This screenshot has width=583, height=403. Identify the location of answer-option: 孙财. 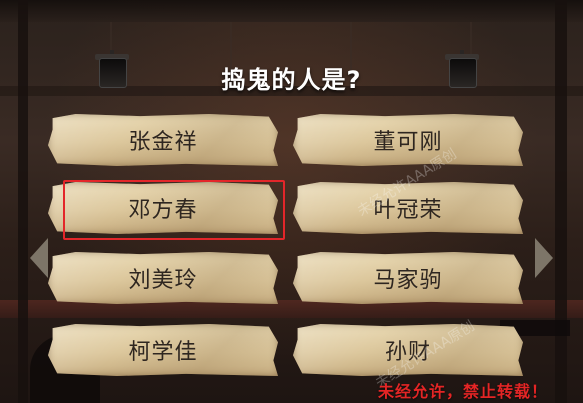
(408, 350).